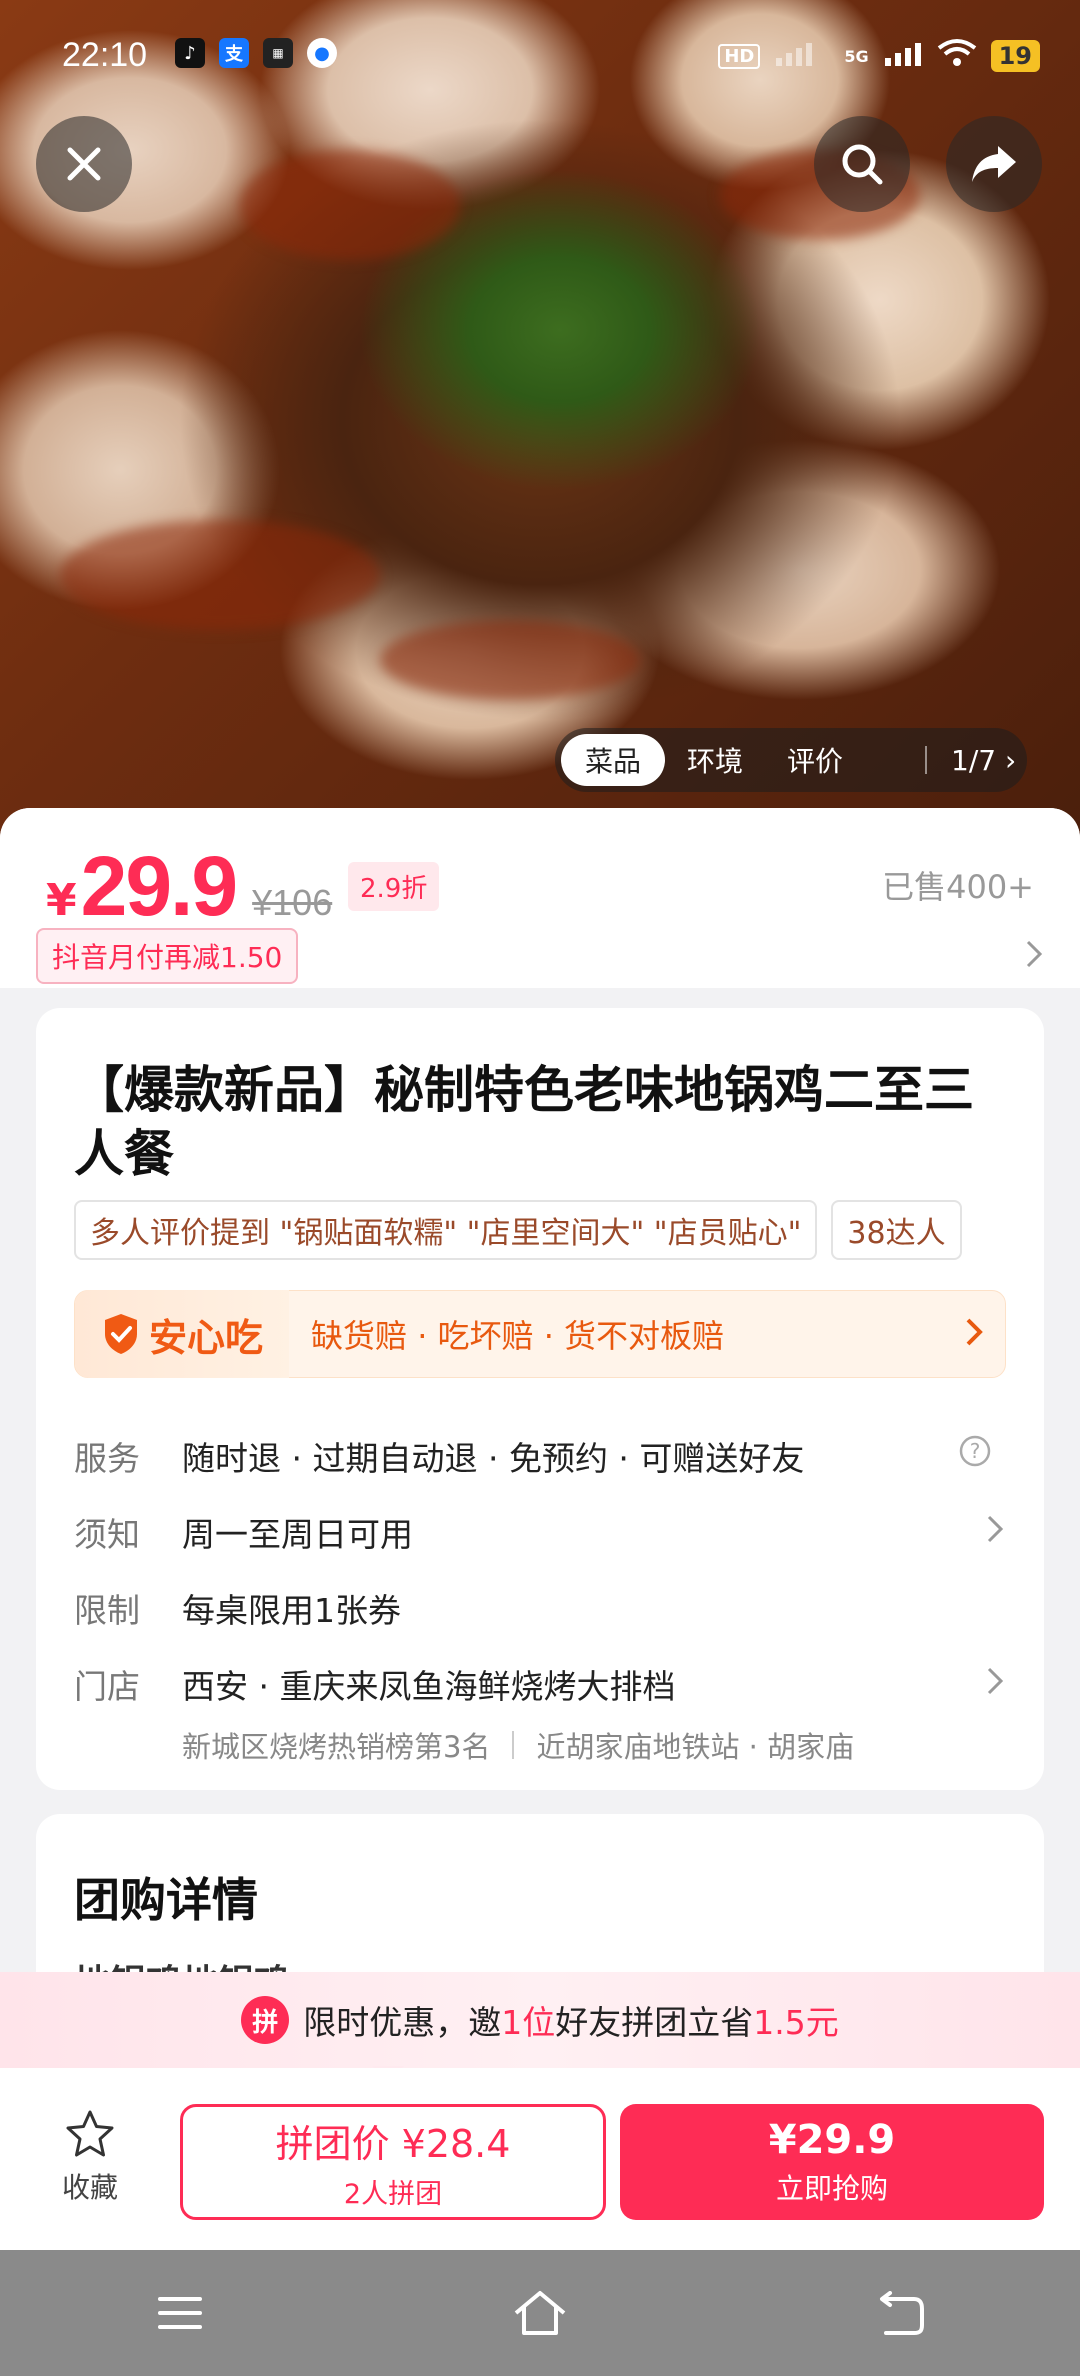 This screenshot has height=2376, width=1080. I want to click on help-icon: ?, so click(975, 1455).